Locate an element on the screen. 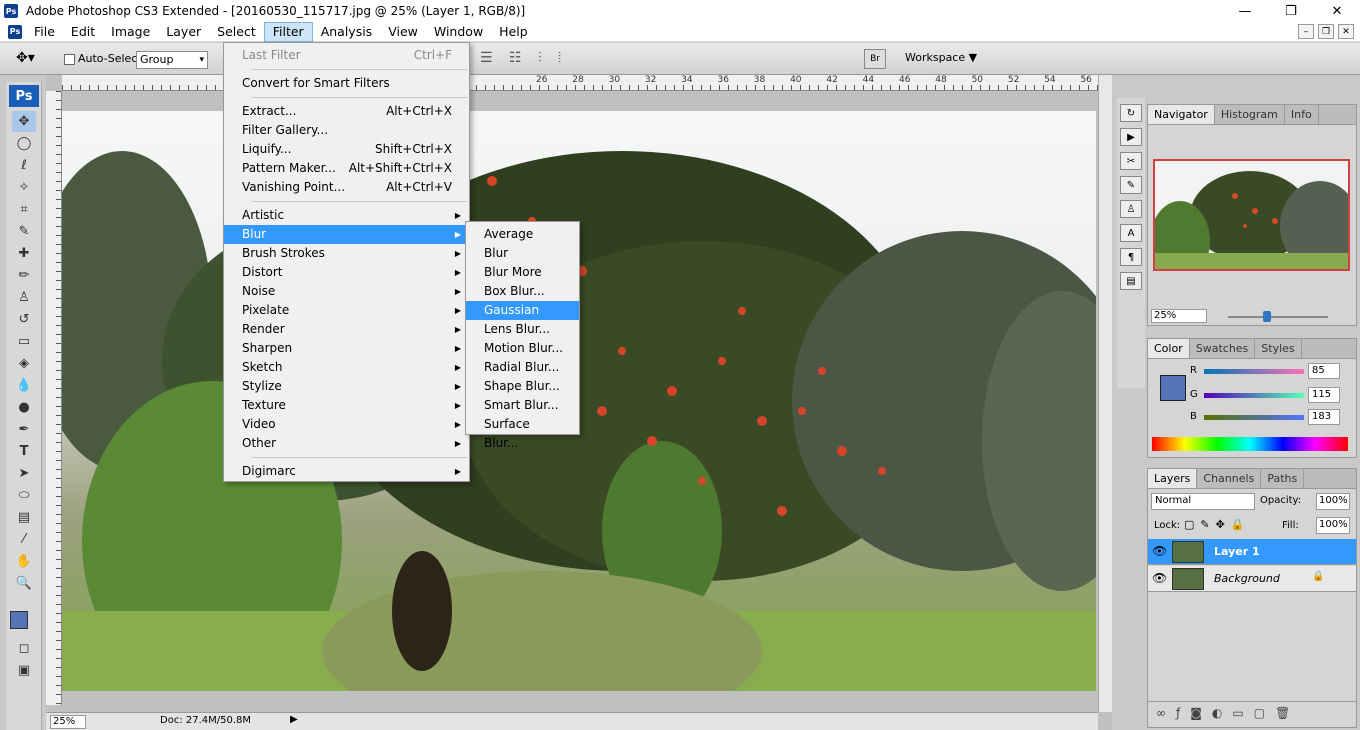 This screenshot has height=730, width=1360. menu-item-vanishing-point: Vanishing Point... Alt+Ctrl+V is located at coordinates (346, 187).